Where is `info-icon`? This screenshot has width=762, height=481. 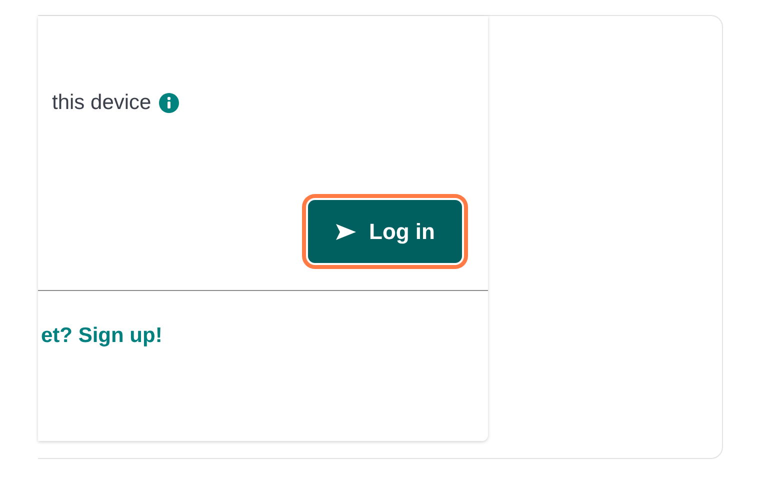
info-icon is located at coordinates (169, 103).